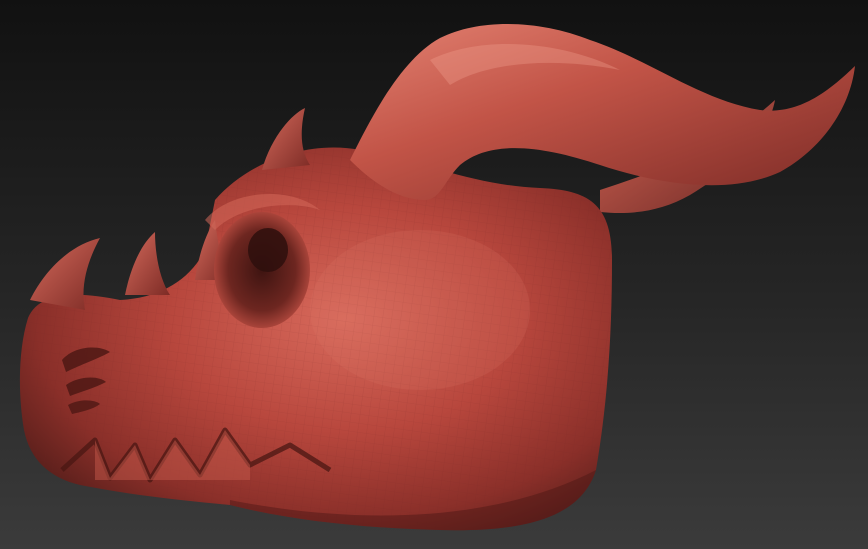  What do you see at coordinates (420, 310) in the screenshot?
I see `cheek-highlight` at bounding box center [420, 310].